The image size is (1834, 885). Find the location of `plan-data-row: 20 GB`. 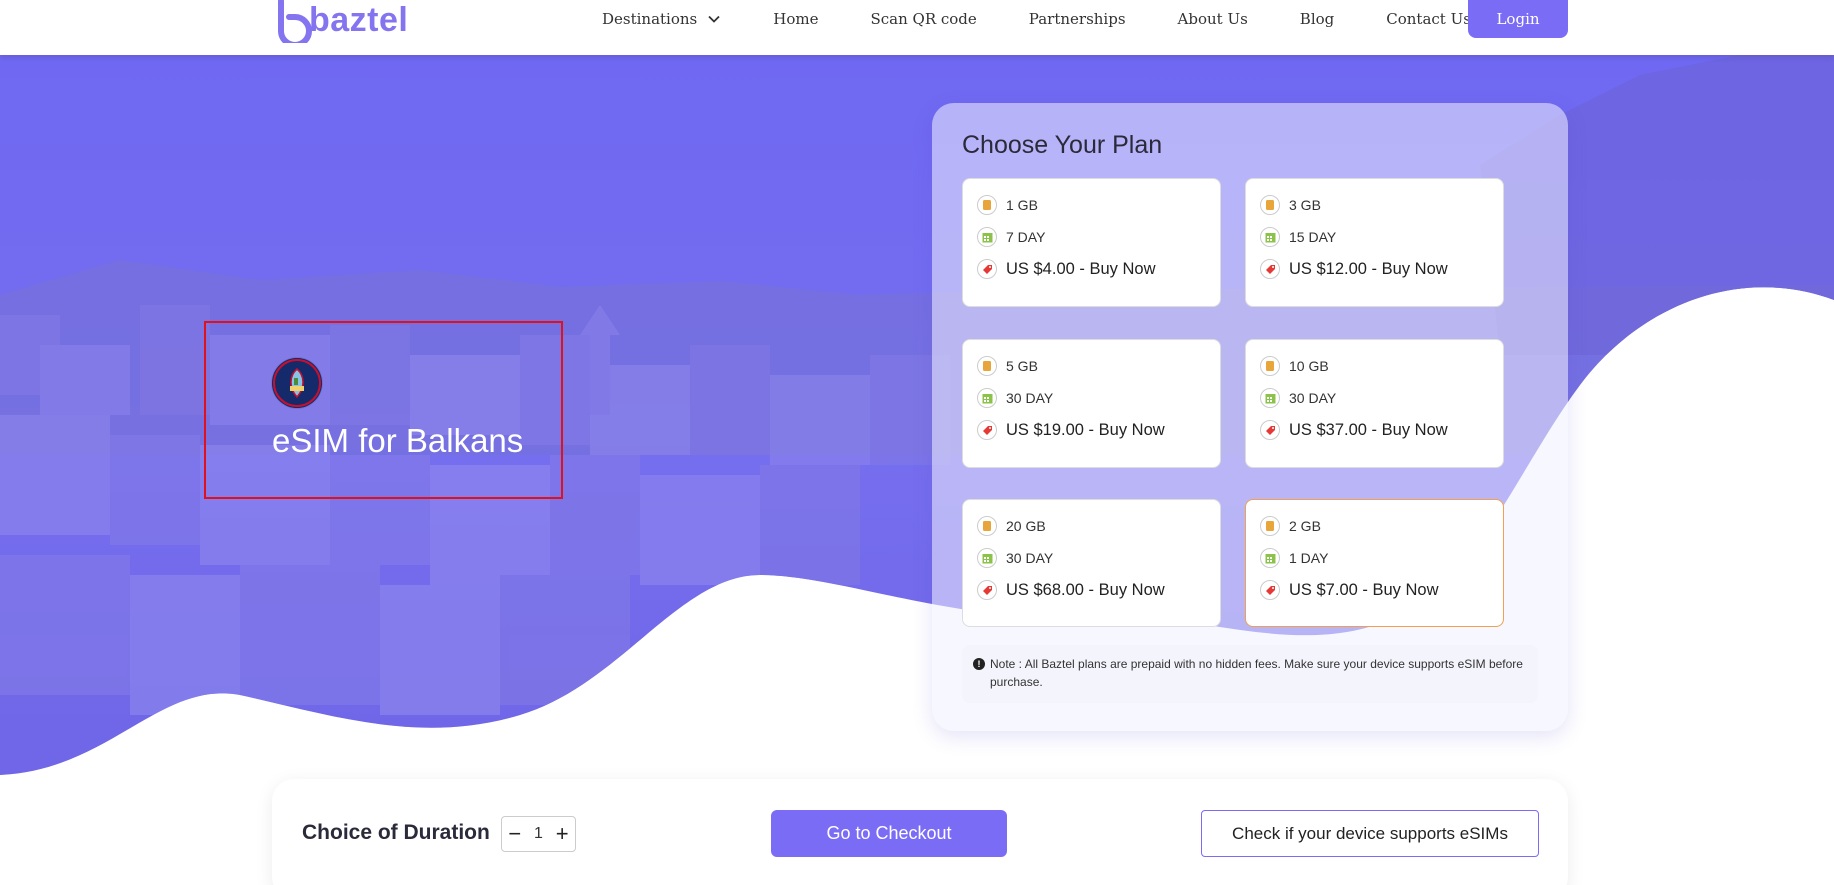

plan-data-row: 20 GB is located at coordinates (1011, 526).